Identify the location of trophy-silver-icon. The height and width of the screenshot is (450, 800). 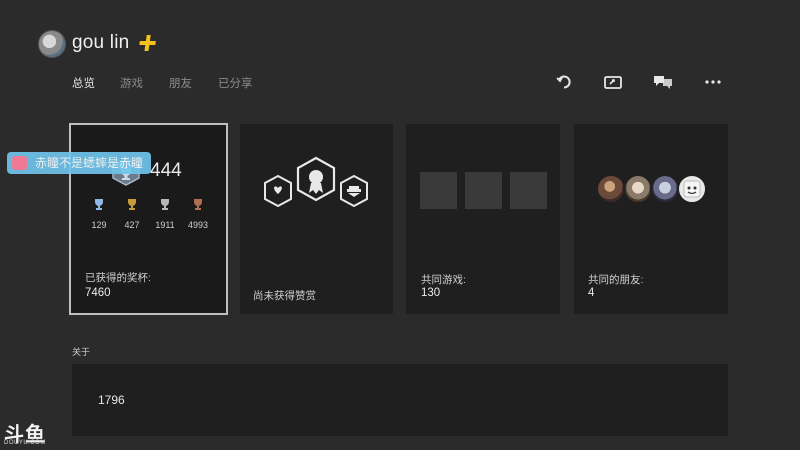
(165, 204).